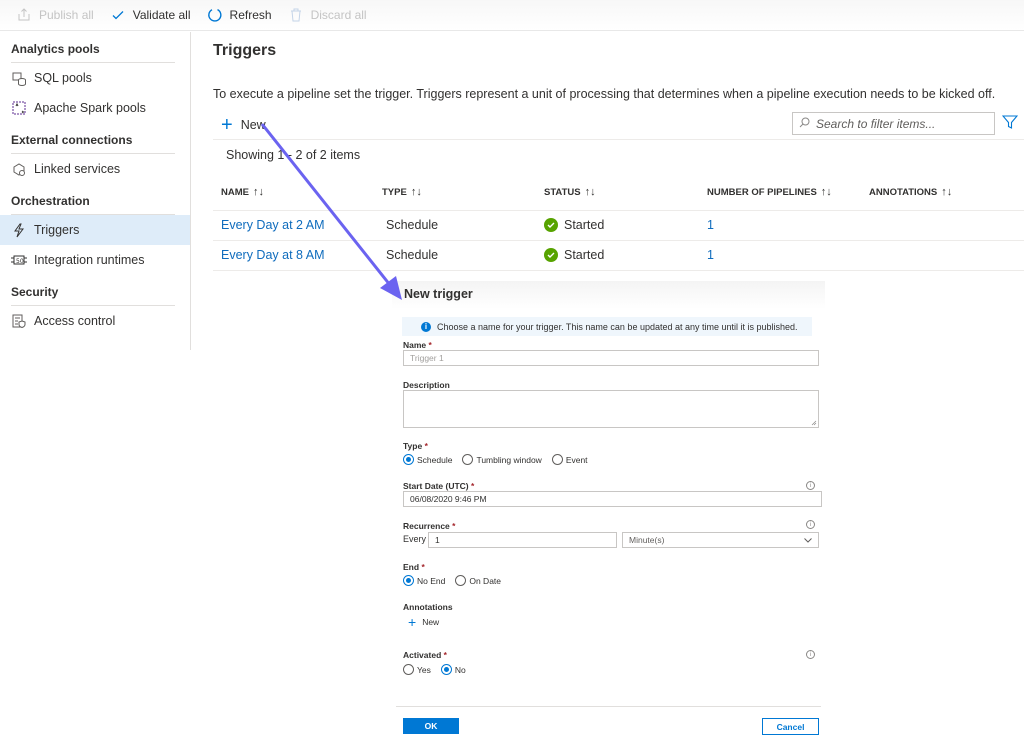 Image resolution: width=1024 pixels, height=738 pixels. What do you see at coordinates (453, 669) in the screenshot?
I see `activated-option-no: No` at bounding box center [453, 669].